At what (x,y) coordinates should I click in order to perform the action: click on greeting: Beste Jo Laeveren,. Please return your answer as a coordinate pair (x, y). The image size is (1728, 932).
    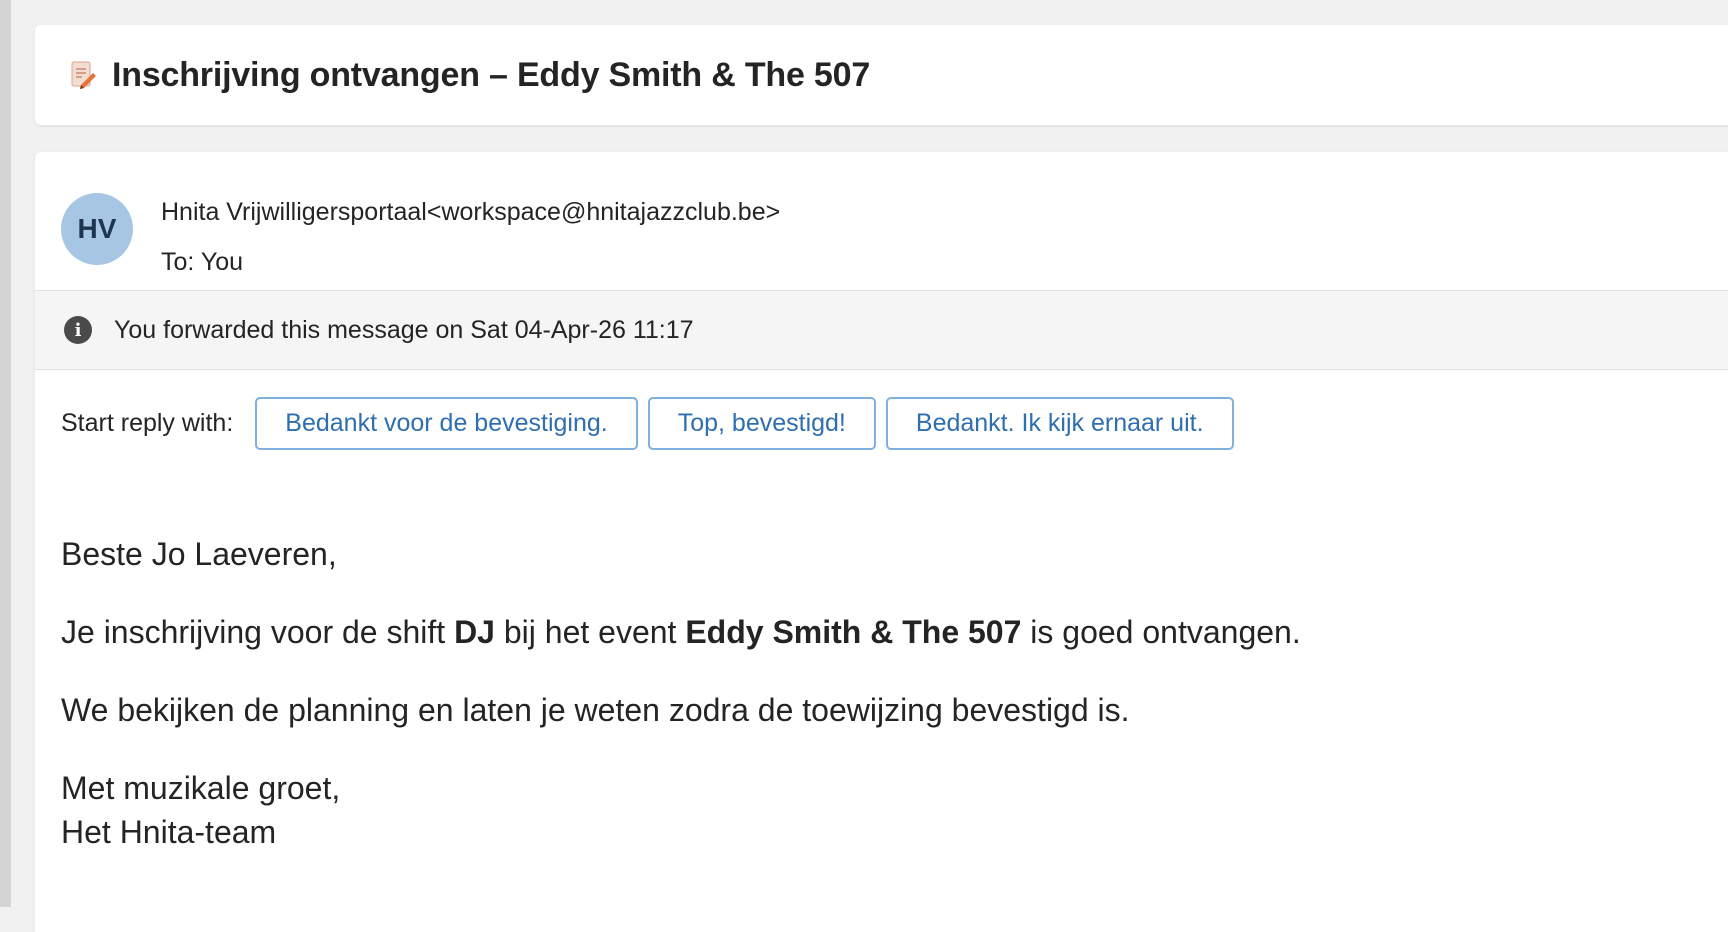
    Looking at the image, I should click on (199, 554).